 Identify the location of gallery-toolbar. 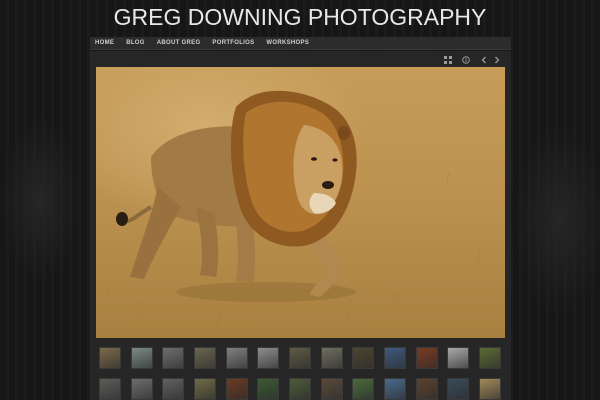
(300, 60).